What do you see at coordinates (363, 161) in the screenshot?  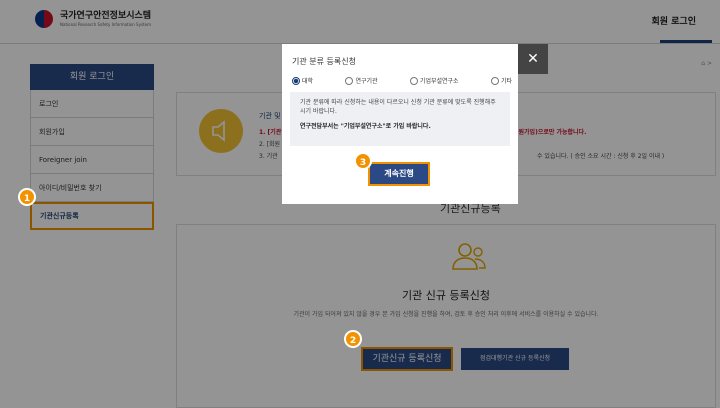 I see `step-marker-3: 3` at bounding box center [363, 161].